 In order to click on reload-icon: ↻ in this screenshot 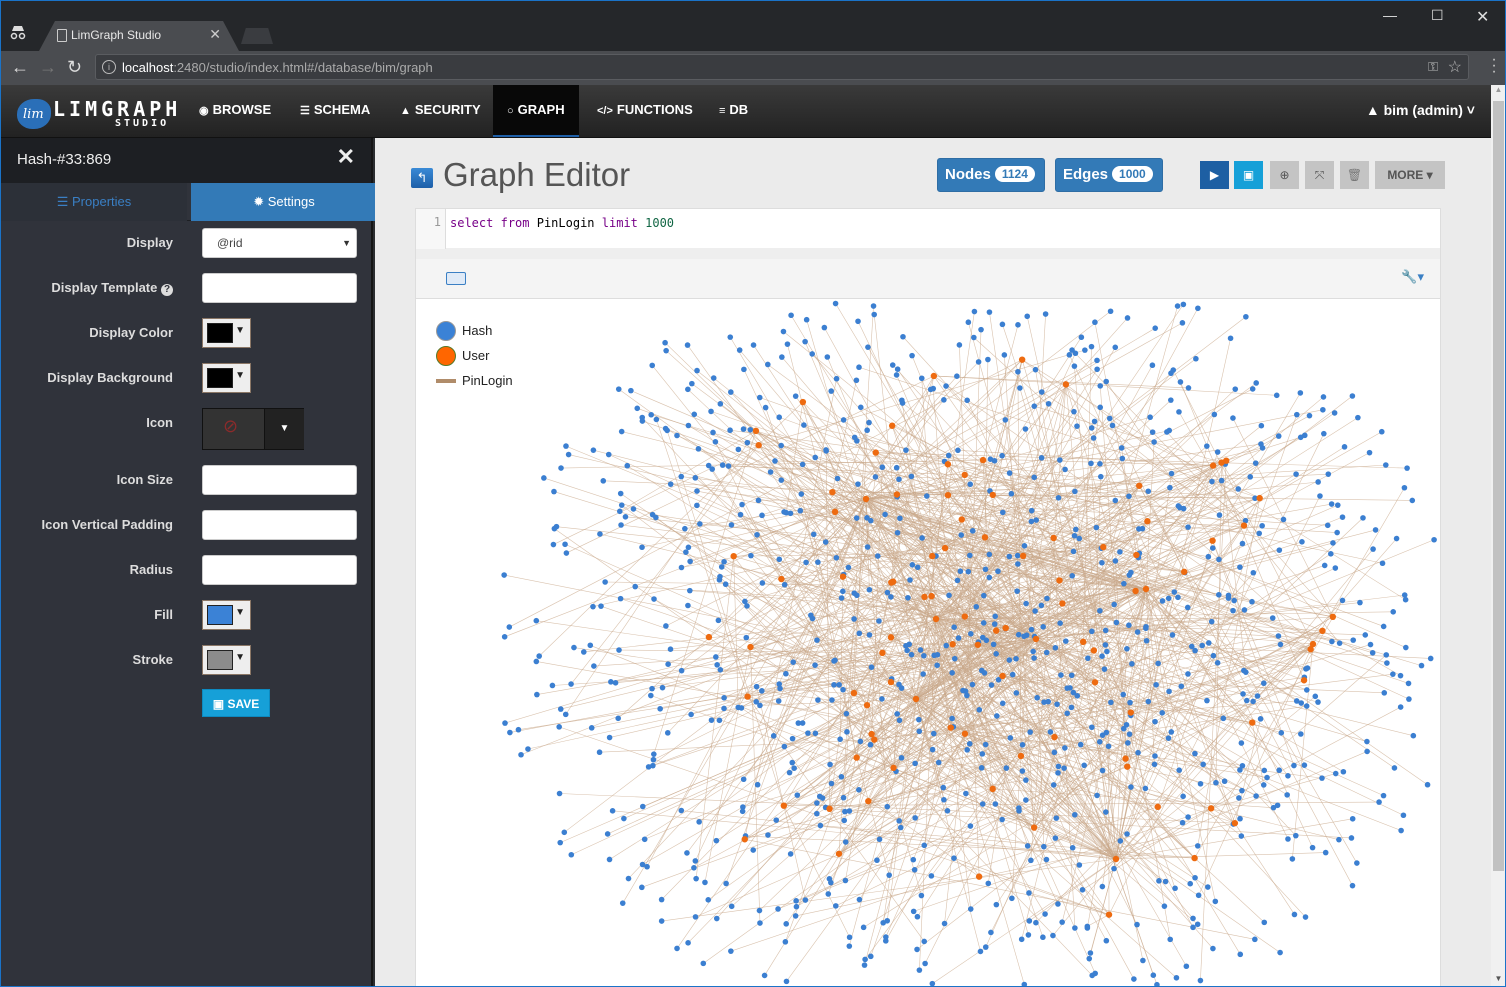, I will do `click(74, 67)`.